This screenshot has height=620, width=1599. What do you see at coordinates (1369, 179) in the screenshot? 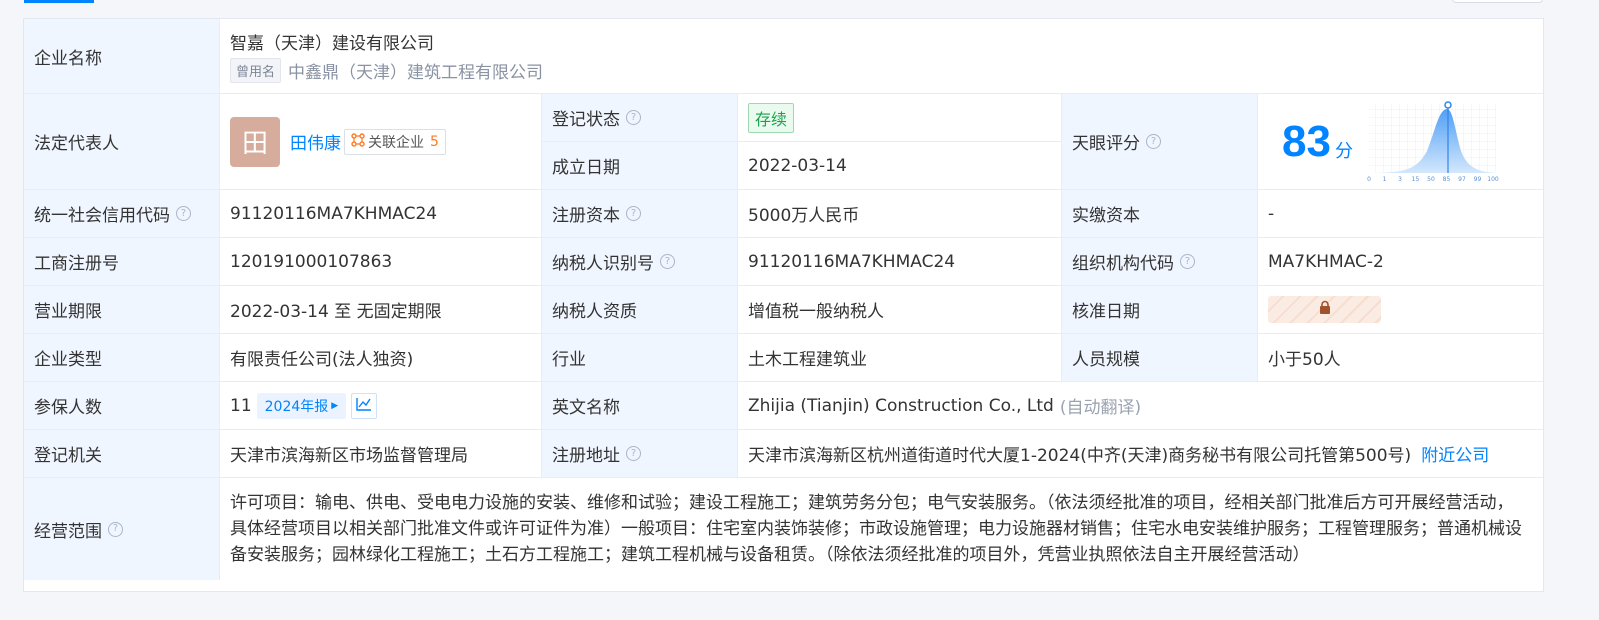
I see `score-tick-label: 0` at bounding box center [1369, 179].